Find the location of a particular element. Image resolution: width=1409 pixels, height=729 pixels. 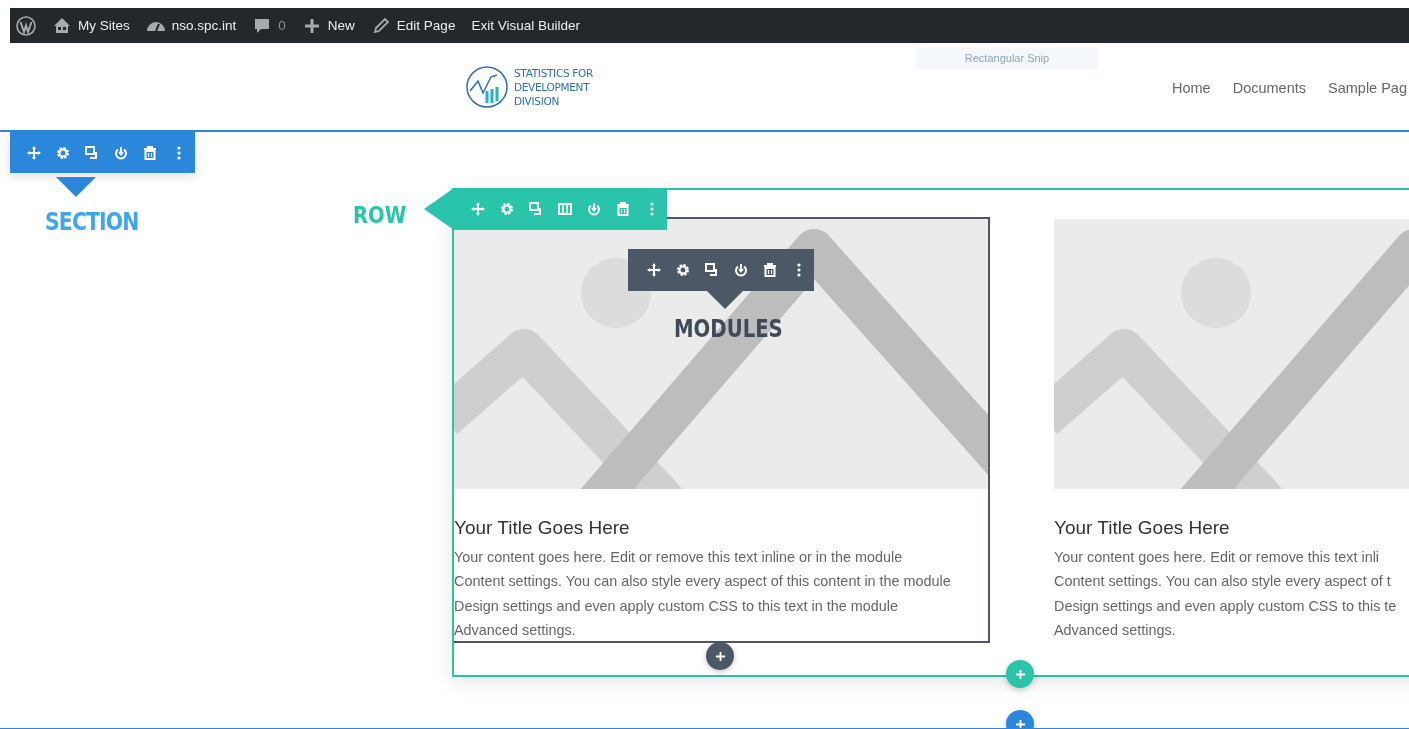

modules-label: MODULES is located at coordinates (728, 329).